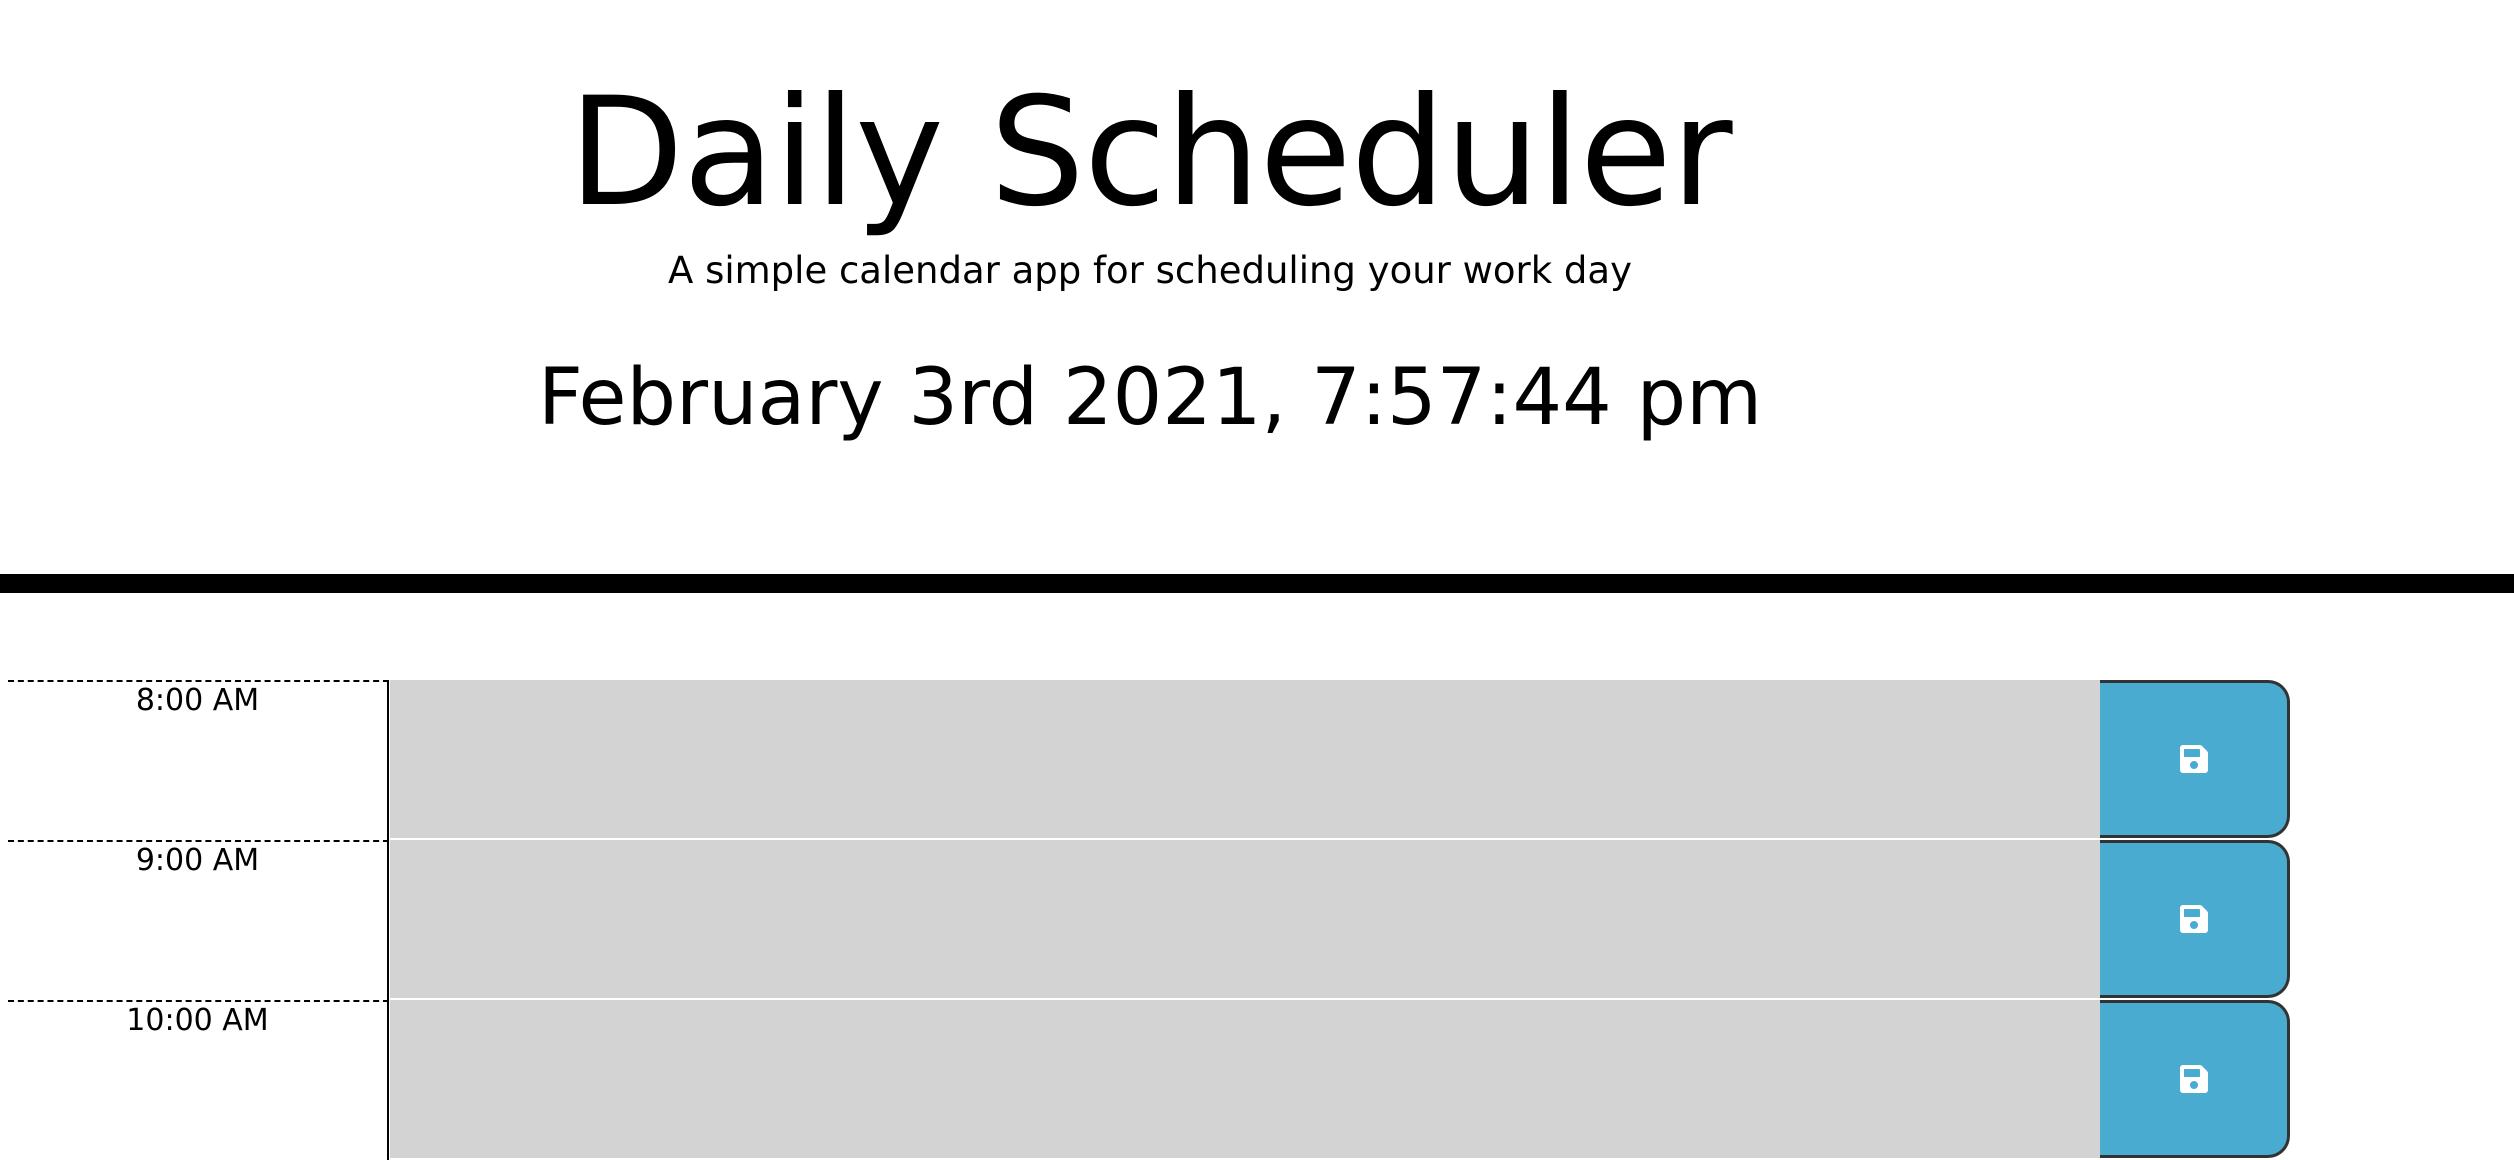 This screenshot has height=1160, width=2514. Describe the element at coordinates (1150, 398) in the screenshot. I see `current-day-display: February 3rd 2021, 7:57:44 pm` at that location.